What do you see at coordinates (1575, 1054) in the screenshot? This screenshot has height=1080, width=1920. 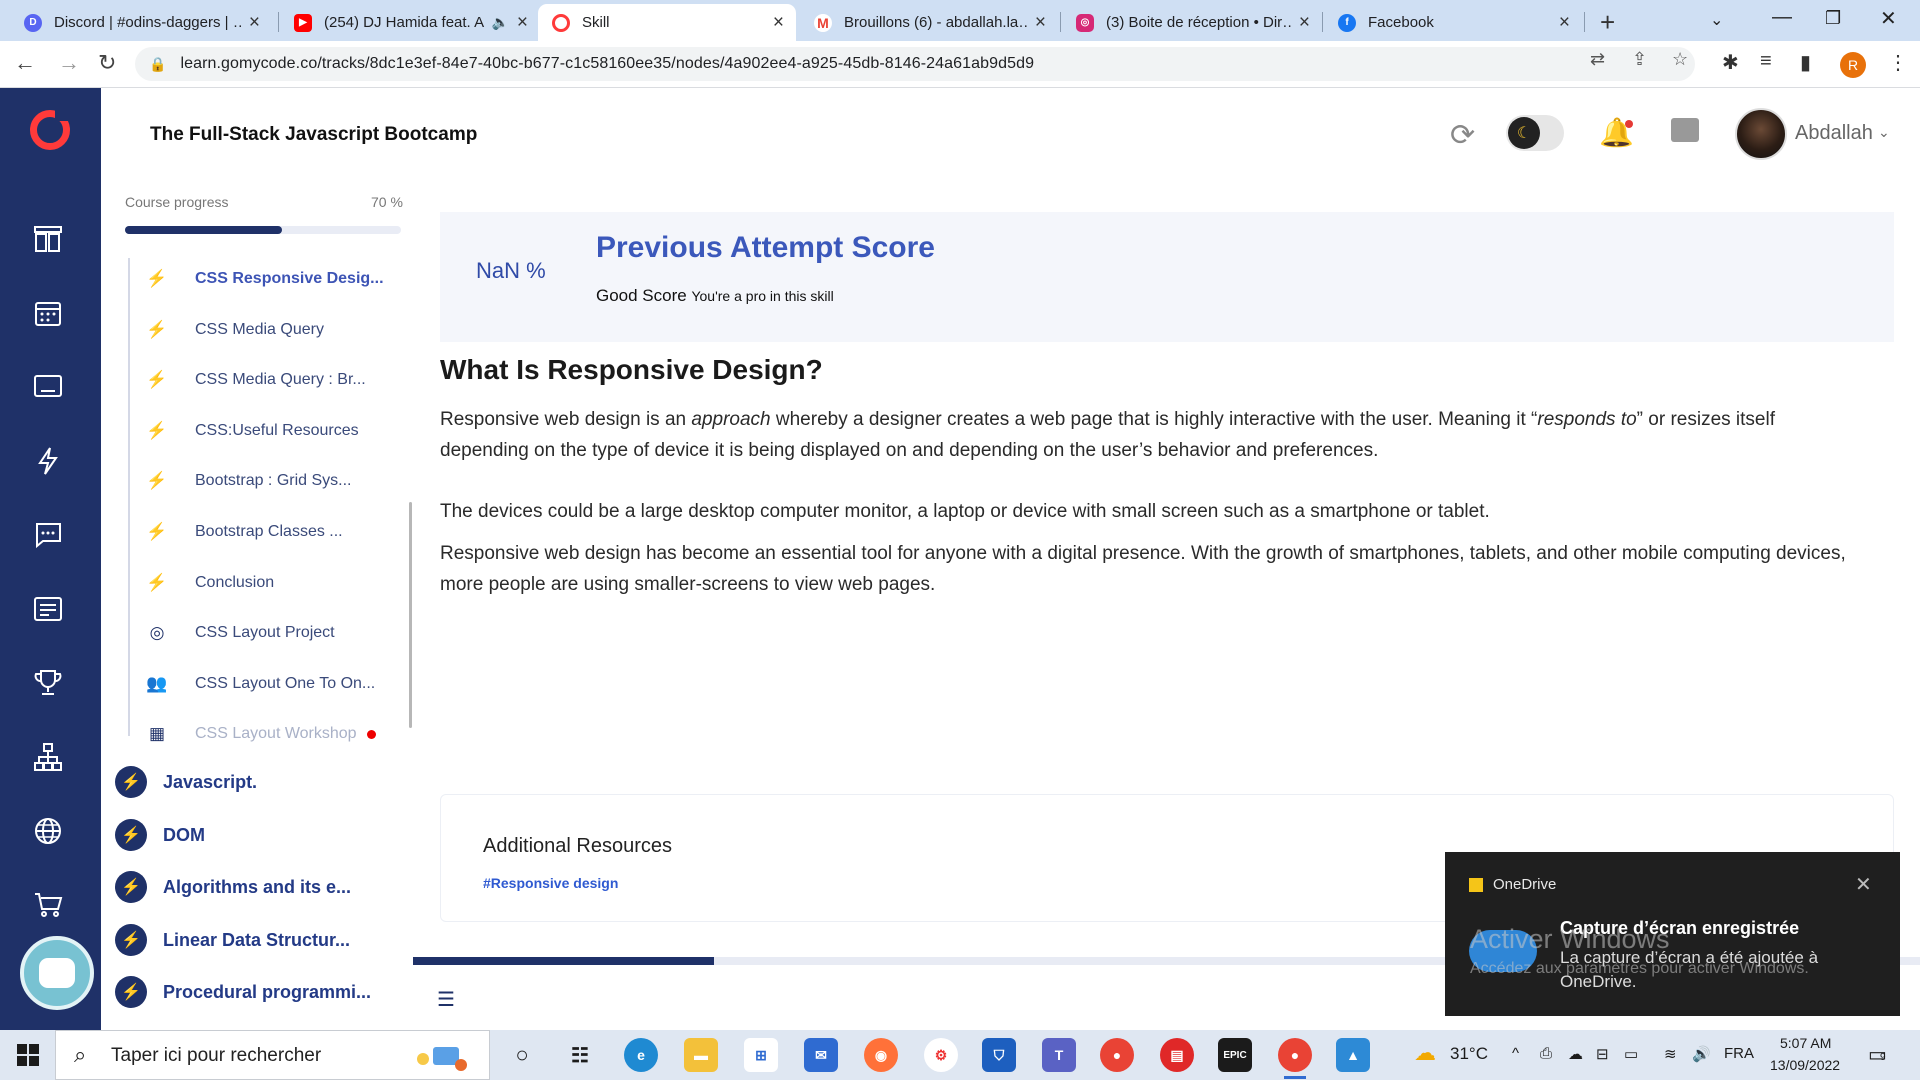 I see `onedrive-tray-icon: ☁` at bounding box center [1575, 1054].